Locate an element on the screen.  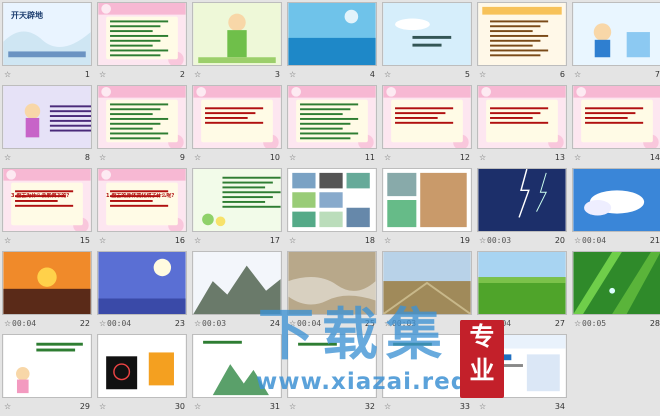
slide-cell: ☆ 00:04 22 is located at coordinates (49, 292).